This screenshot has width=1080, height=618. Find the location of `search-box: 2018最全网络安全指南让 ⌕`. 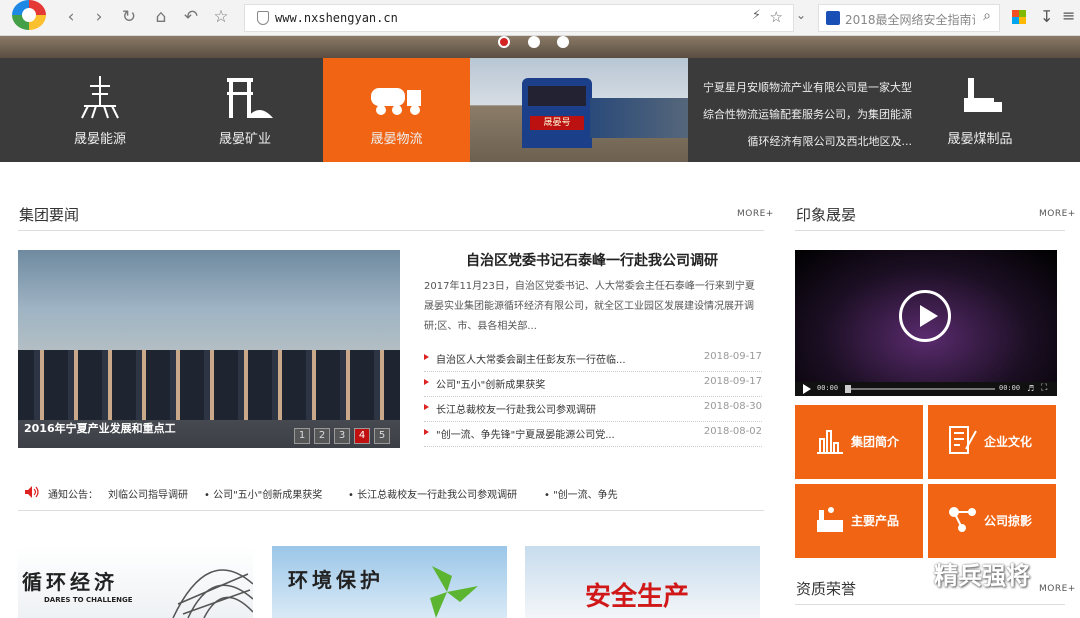

search-box: 2018最全网络安全指南让 ⌕ is located at coordinates (909, 18).